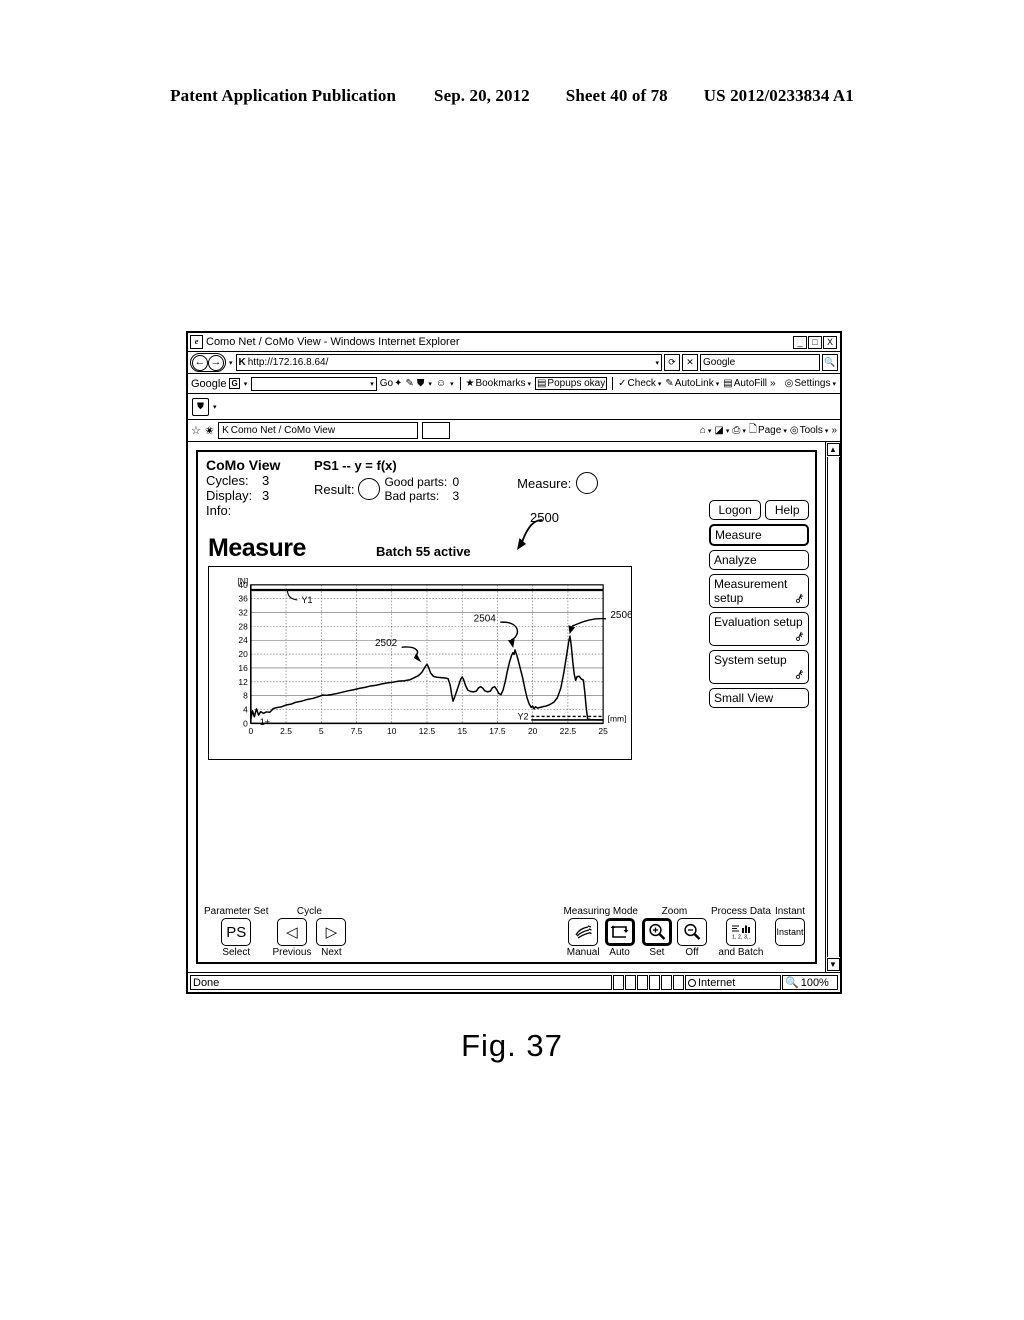 This screenshot has width=1024, height=1320. Describe the element at coordinates (245, 723) in the screenshot. I see `chart-ytick-label: 0` at that location.